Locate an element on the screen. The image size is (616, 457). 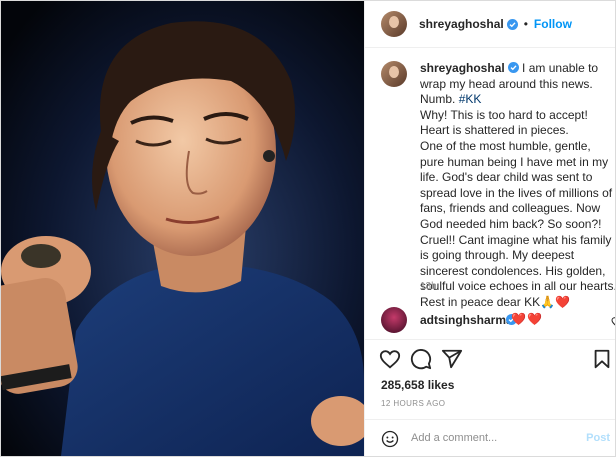
commenter-avatar is located at coordinates (394, 320).